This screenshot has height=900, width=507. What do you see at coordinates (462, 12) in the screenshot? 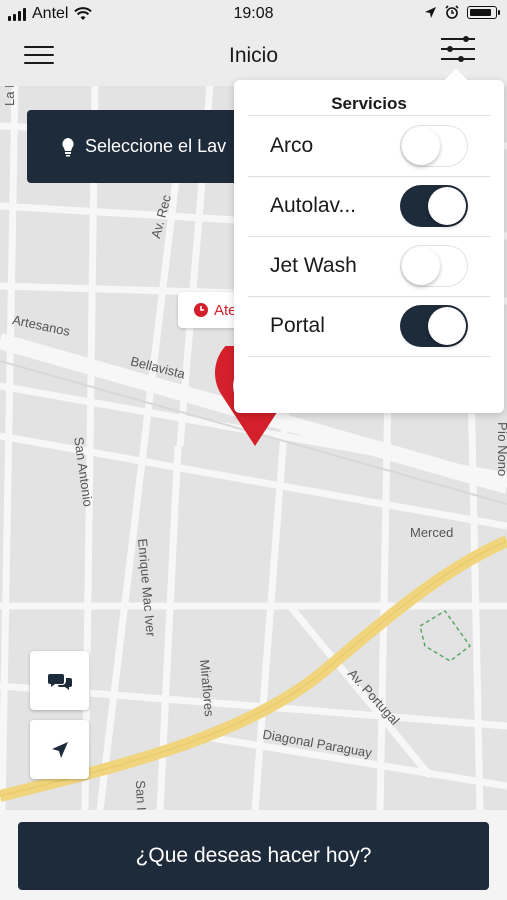
I see `status-right` at bounding box center [462, 12].